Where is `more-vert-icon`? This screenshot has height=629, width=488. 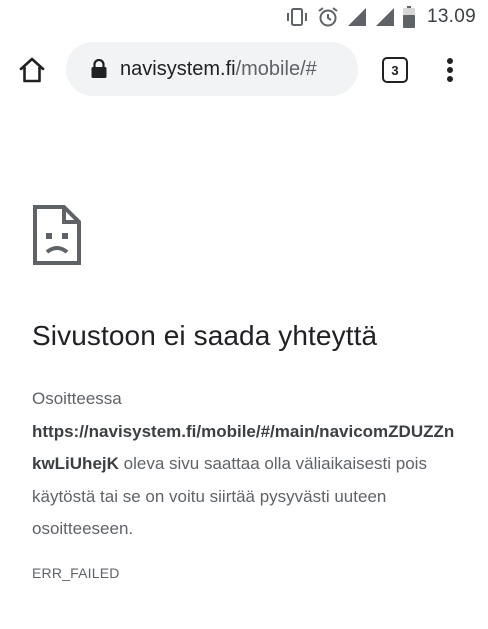
more-vert-icon is located at coordinates (450, 70).